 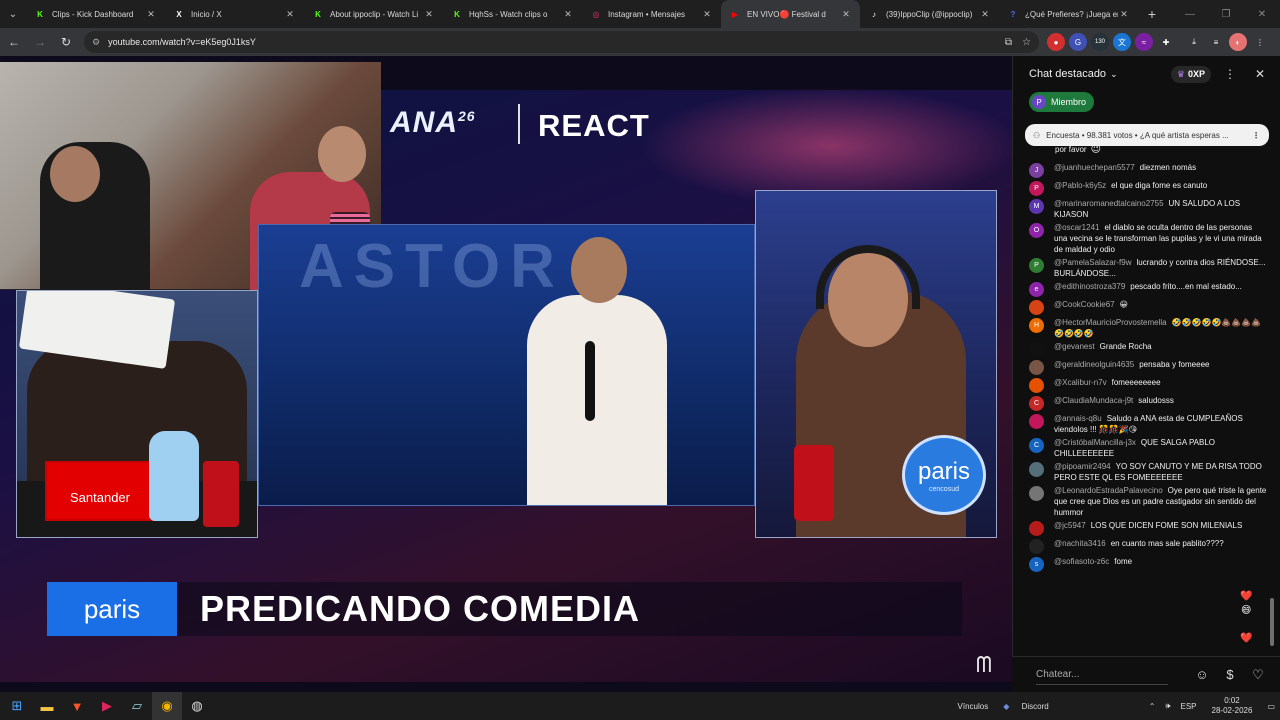 What do you see at coordinates (1230, 675) in the screenshot?
I see `super-chat-icon: $` at bounding box center [1230, 675].